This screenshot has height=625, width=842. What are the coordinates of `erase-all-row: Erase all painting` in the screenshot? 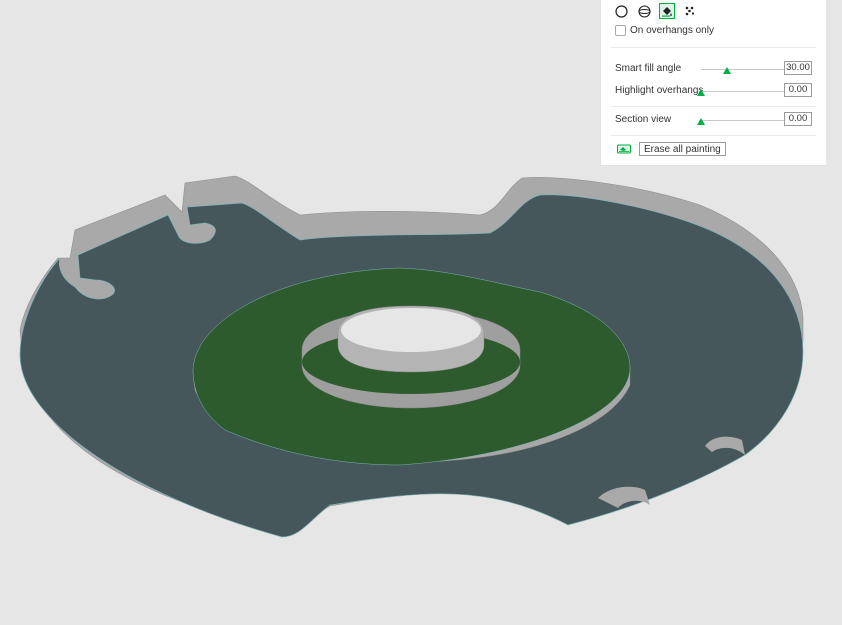 It's located at (671, 149).